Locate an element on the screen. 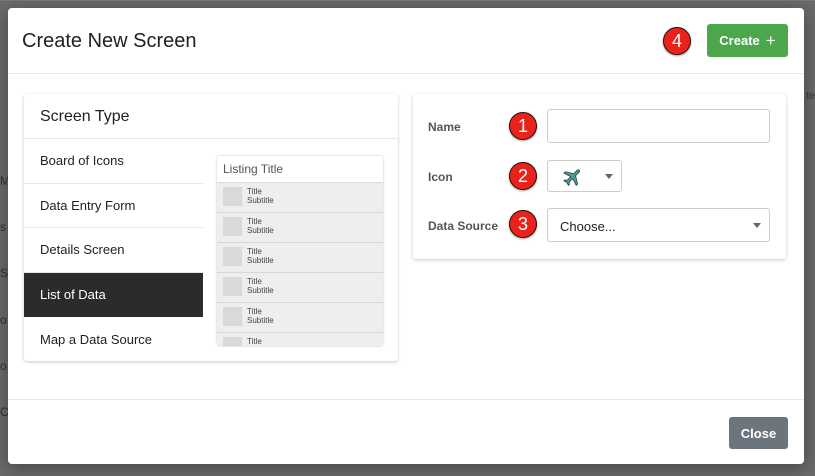  callout-badge-3: 3 is located at coordinates (523, 224).